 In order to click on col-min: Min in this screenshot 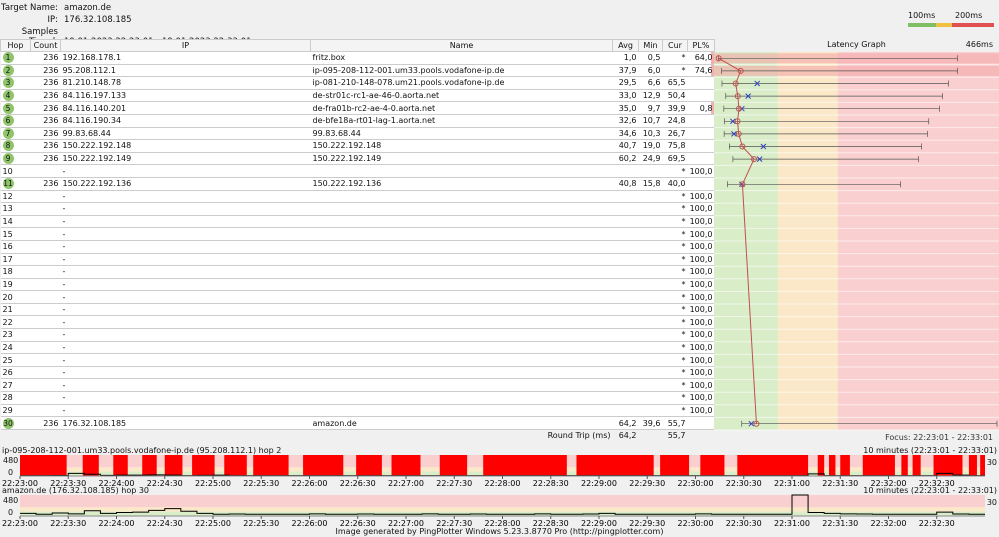, I will do `click(650, 45)`.